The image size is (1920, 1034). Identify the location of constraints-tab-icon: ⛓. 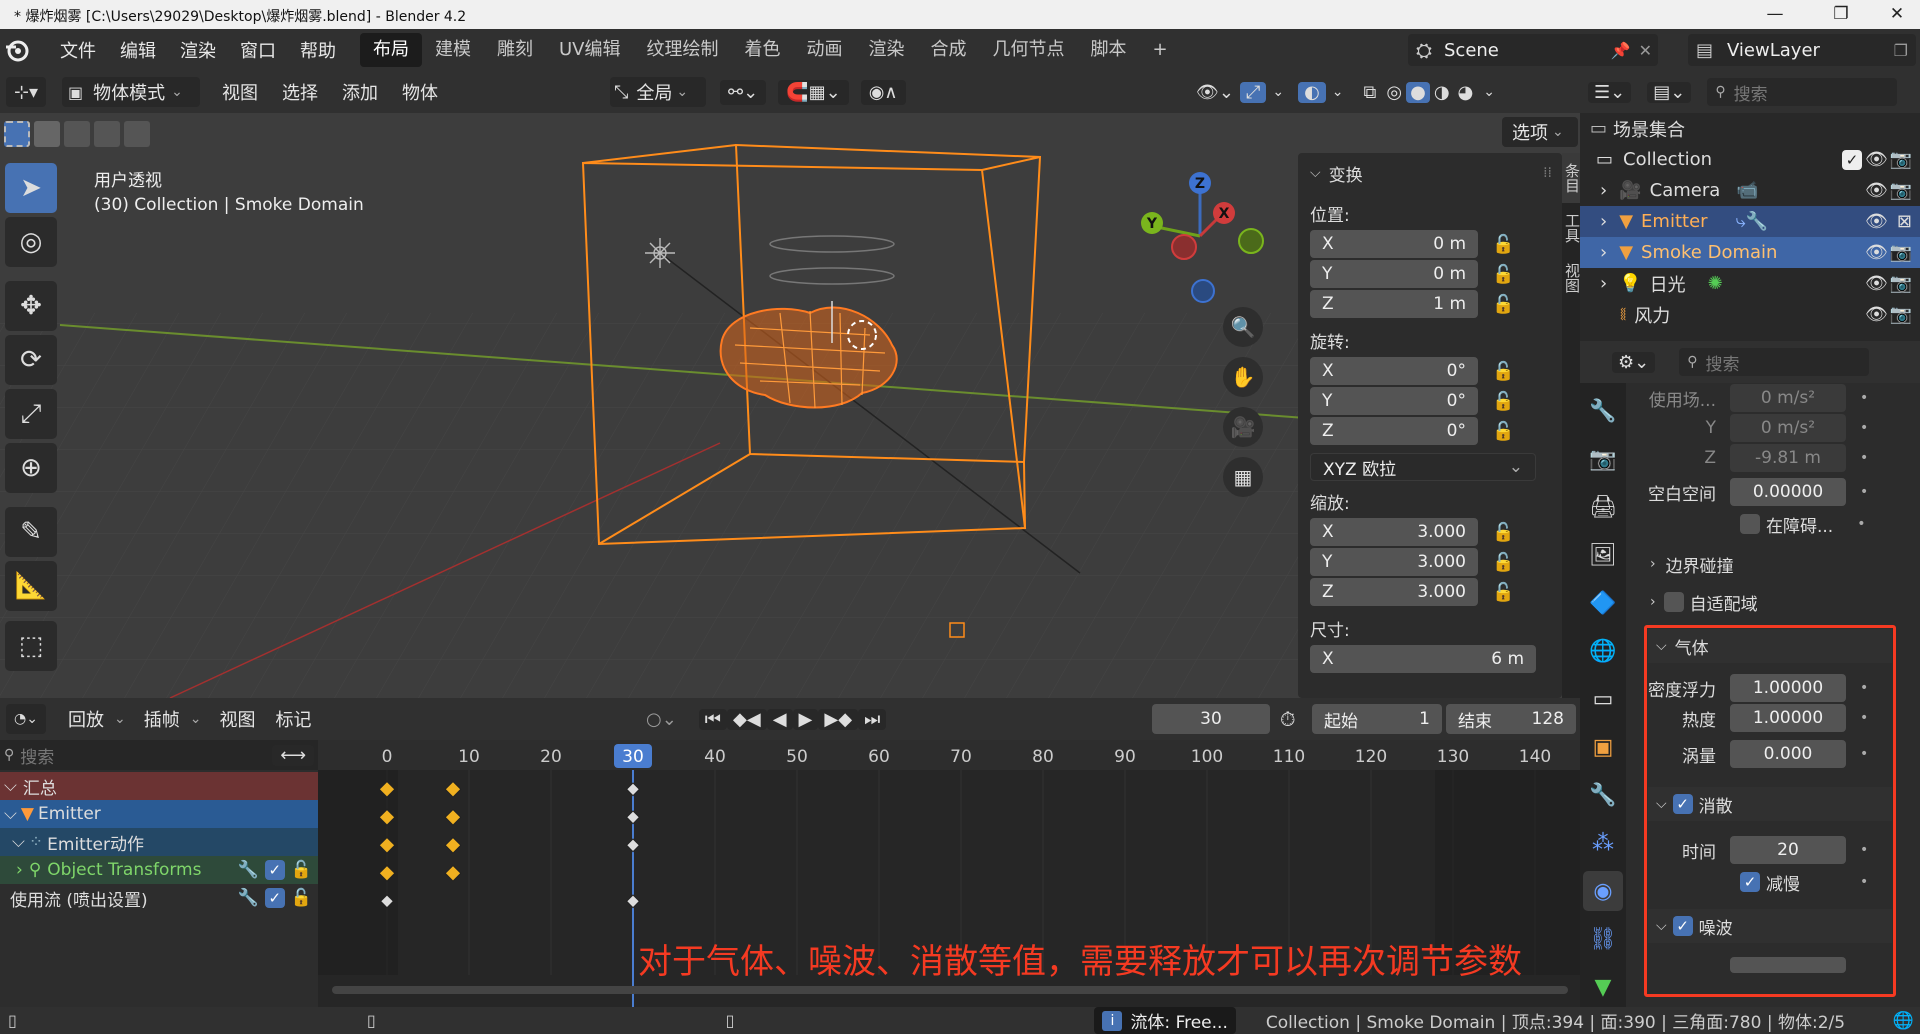
(1603, 939).